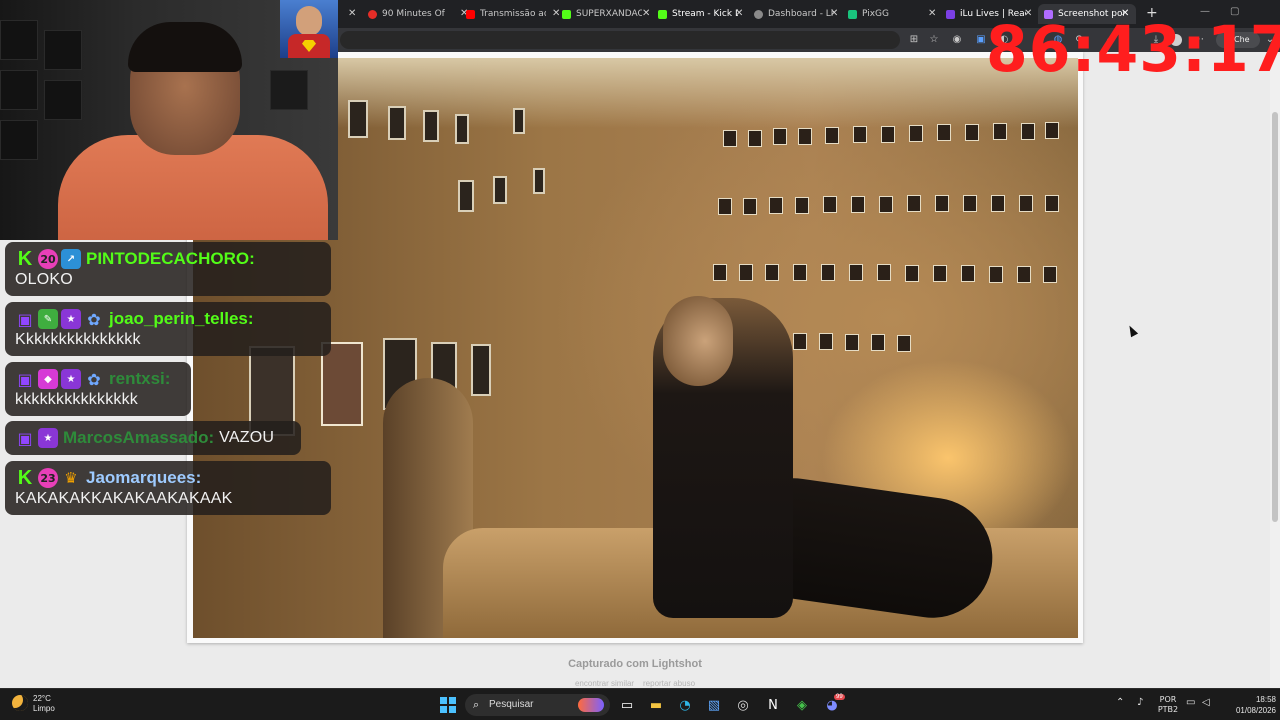  Describe the element at coordinates (685, 705) in the screenshot. I see `edge-icon: ◔` at that location.